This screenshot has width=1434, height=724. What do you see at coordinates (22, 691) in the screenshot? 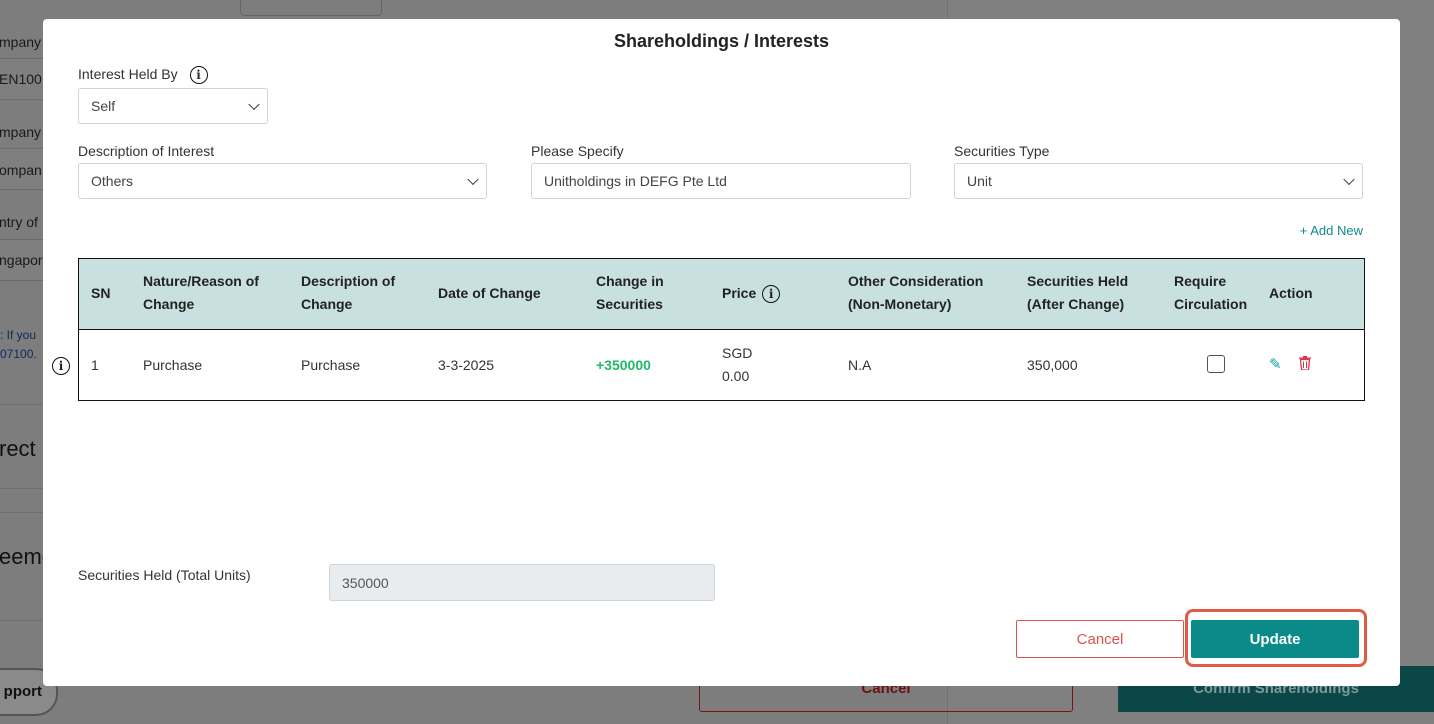
I see `support-label: pport` at bounding box center [22, 691].